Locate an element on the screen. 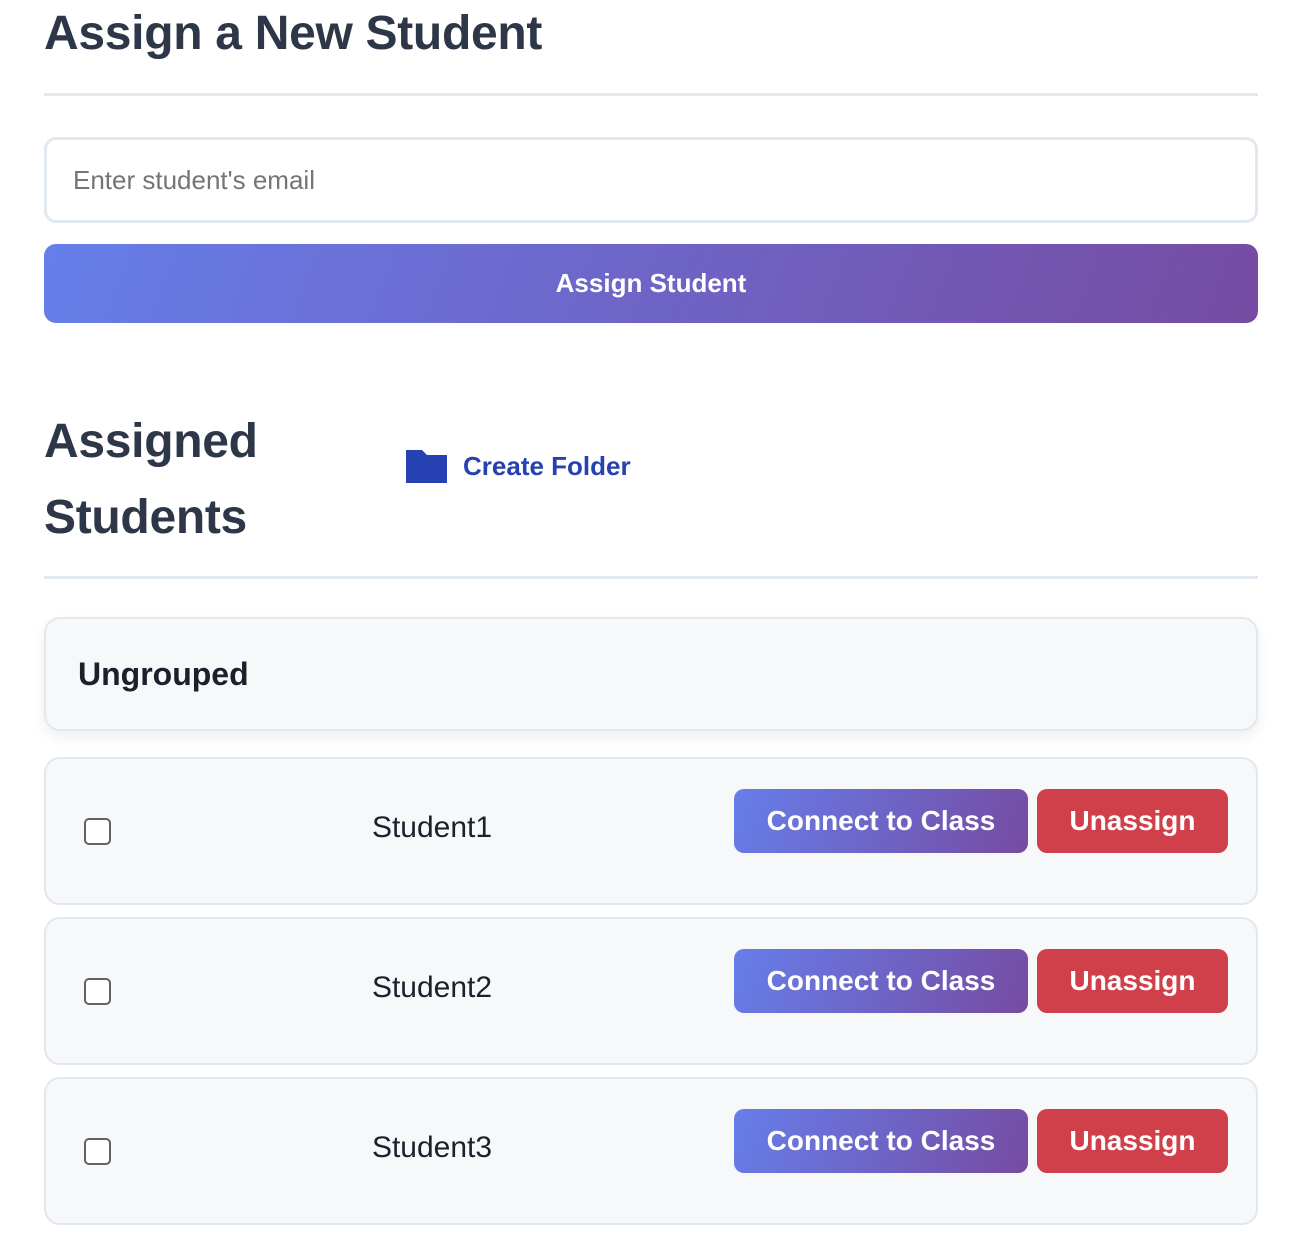  student-name: Student1 is located at coordinates (432, 827).